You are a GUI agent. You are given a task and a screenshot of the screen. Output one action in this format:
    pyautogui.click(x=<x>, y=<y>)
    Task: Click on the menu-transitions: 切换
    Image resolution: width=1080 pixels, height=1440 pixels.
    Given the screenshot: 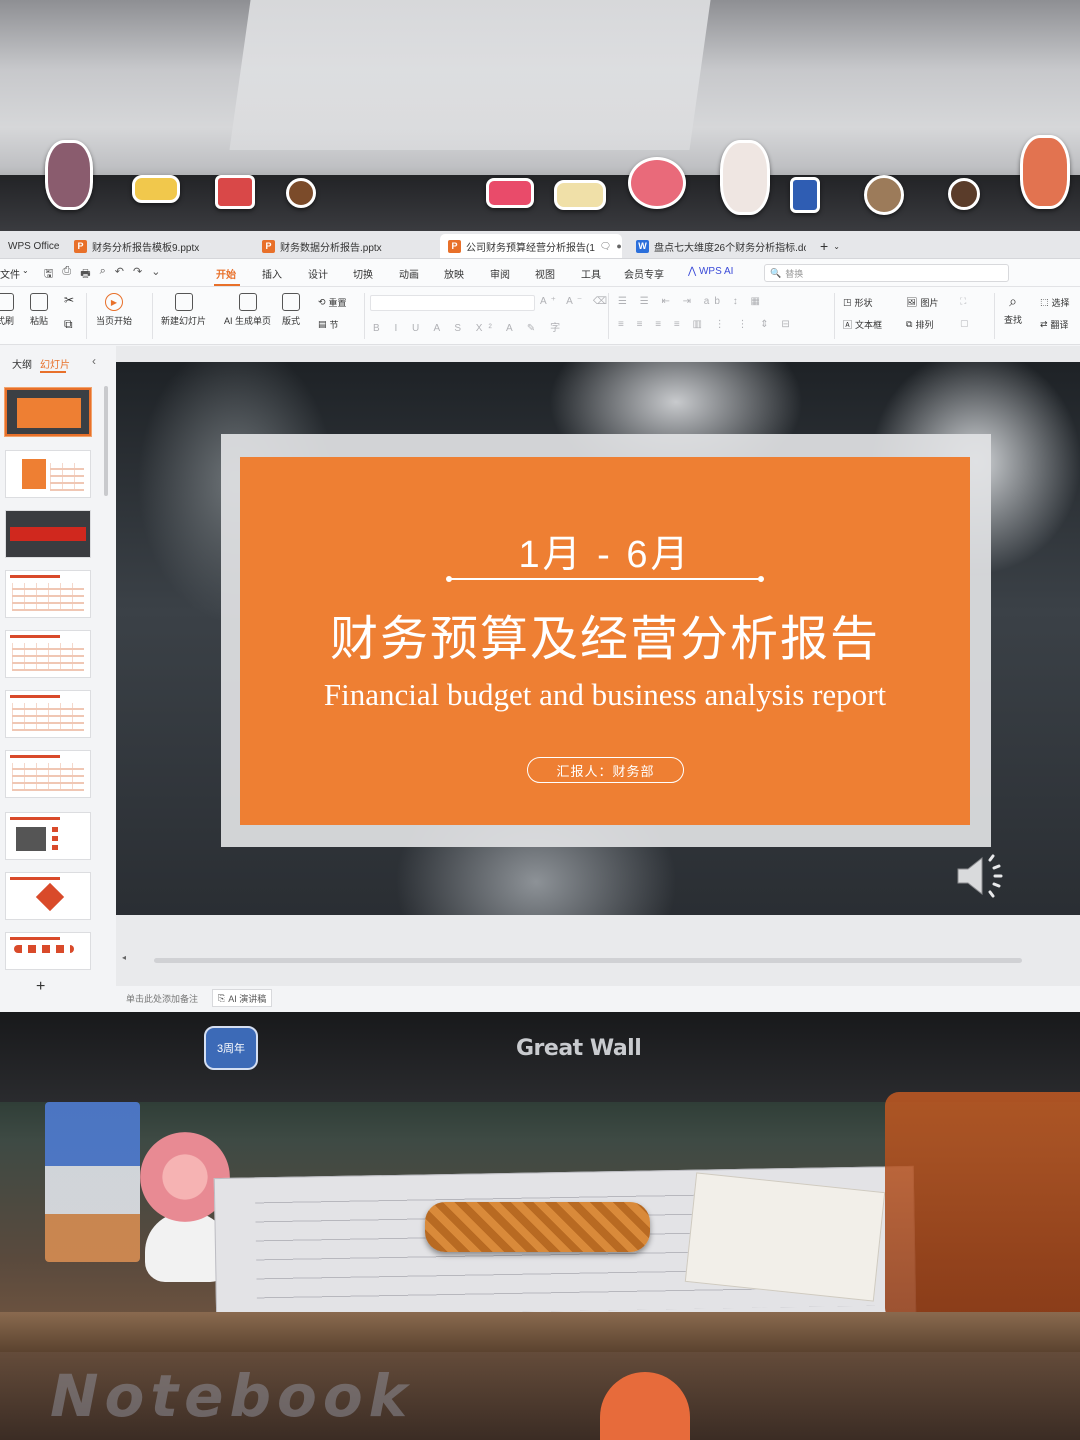 What is the action you would take?
    pyautogui.click(x=363, y=273)
    